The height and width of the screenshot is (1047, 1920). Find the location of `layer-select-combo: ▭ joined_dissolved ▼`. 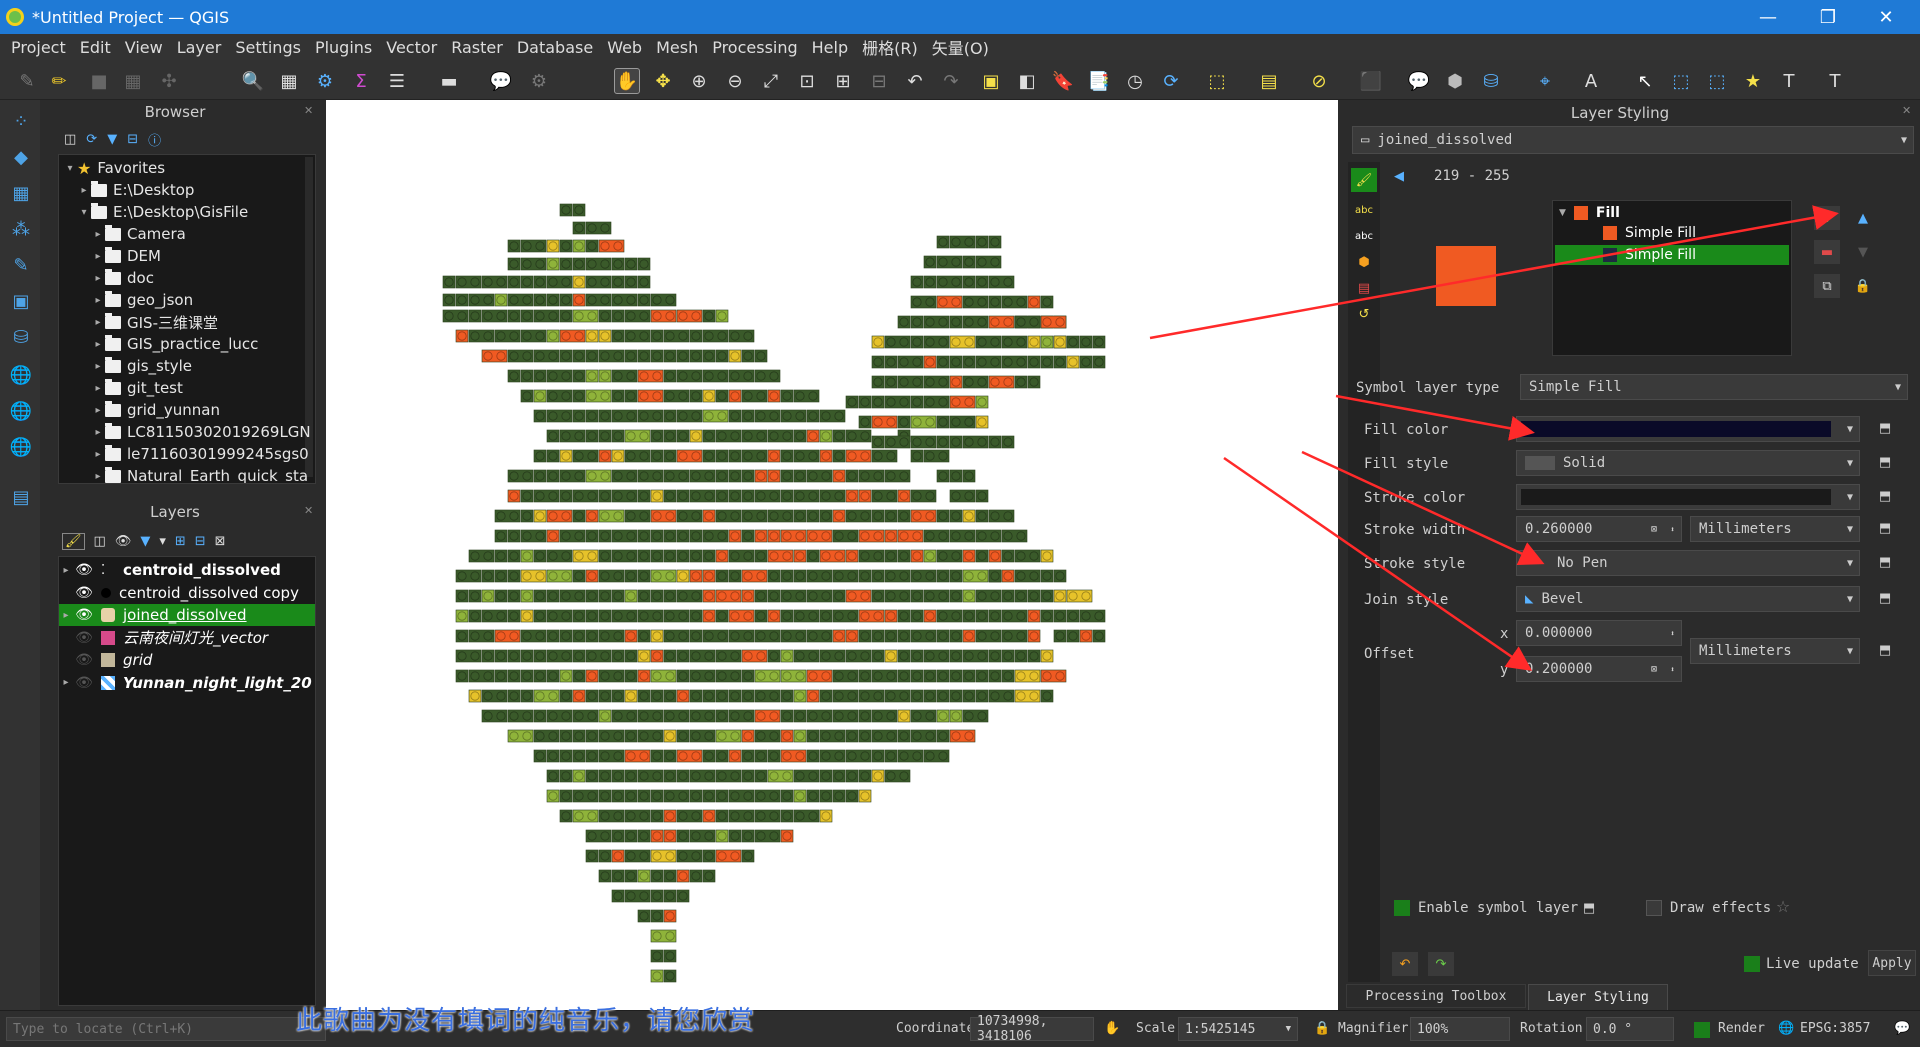

layer-select-combo: ▭ joined_dissolved ▼ is located at coordinates (1633, 140).